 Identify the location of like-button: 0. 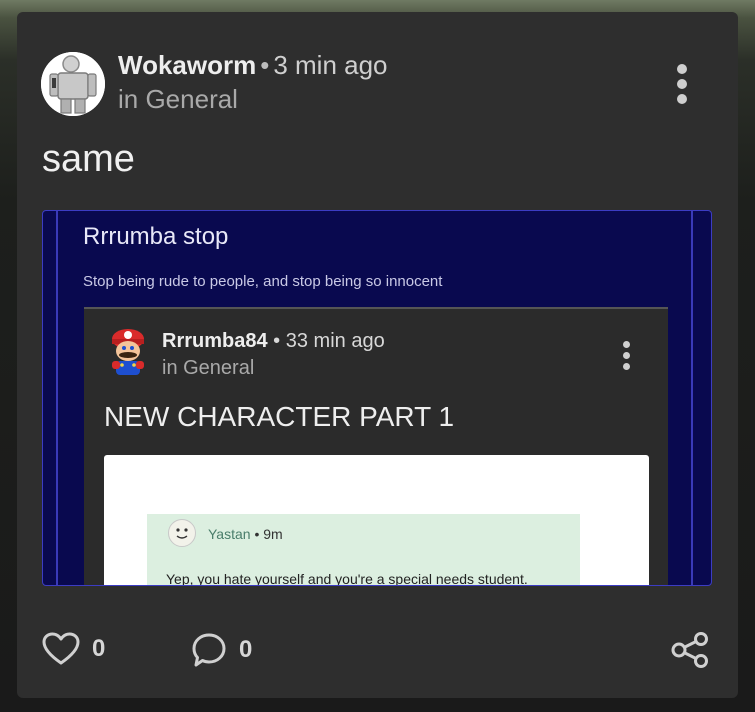
(73, 649).